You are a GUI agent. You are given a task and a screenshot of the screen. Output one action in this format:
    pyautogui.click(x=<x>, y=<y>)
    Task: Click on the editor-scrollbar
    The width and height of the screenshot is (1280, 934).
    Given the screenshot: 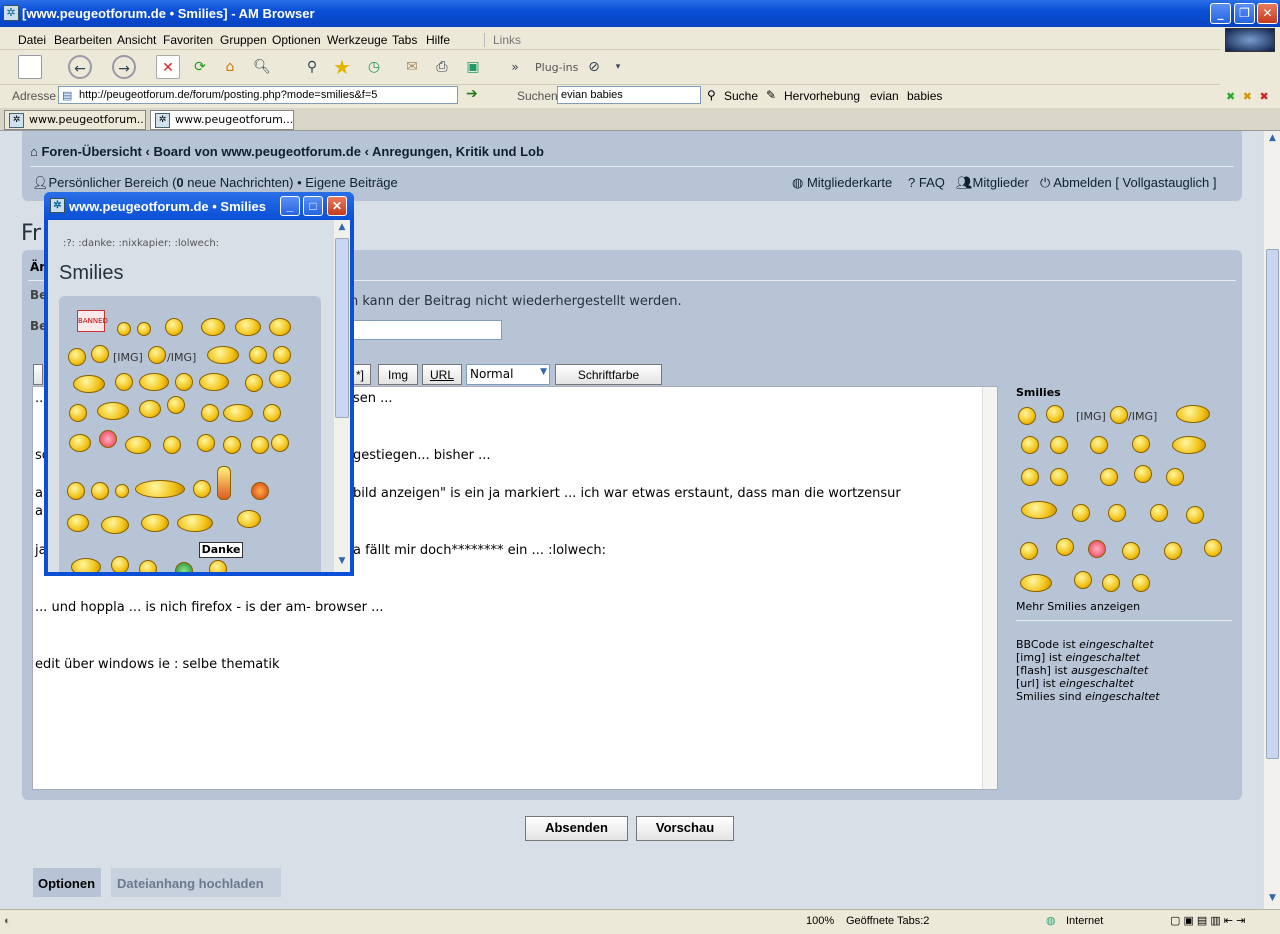 What is the action you would take?
    pyautogui.click(x=989, y=588)
    